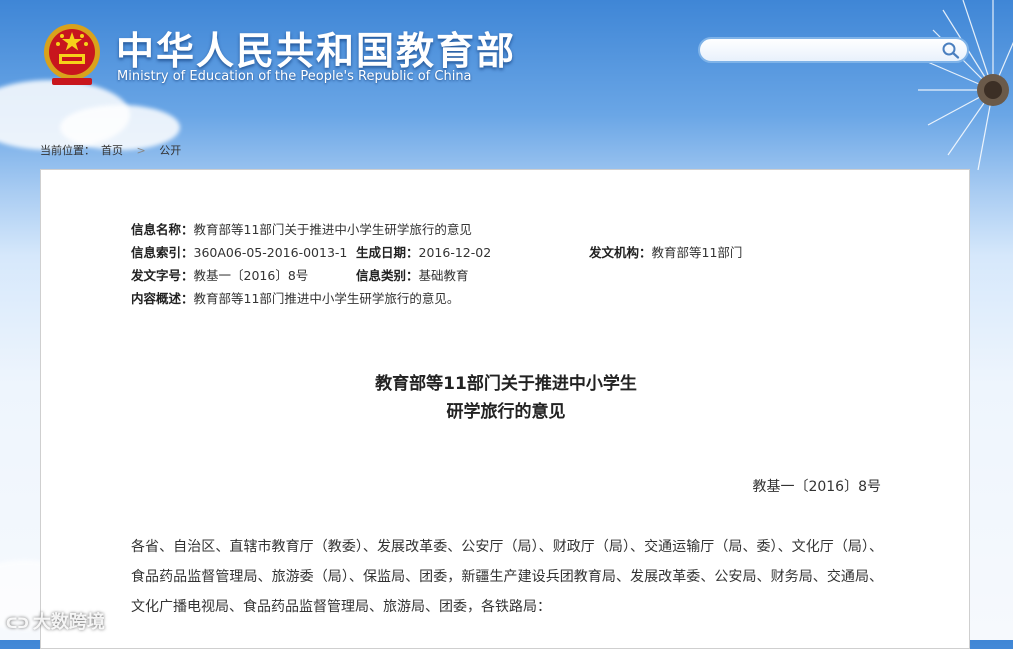 The width and height of the screenshot is (1013, 649). I want to click on meta-docno-value: 教基一〔2016〕8号, so click(251, 275).